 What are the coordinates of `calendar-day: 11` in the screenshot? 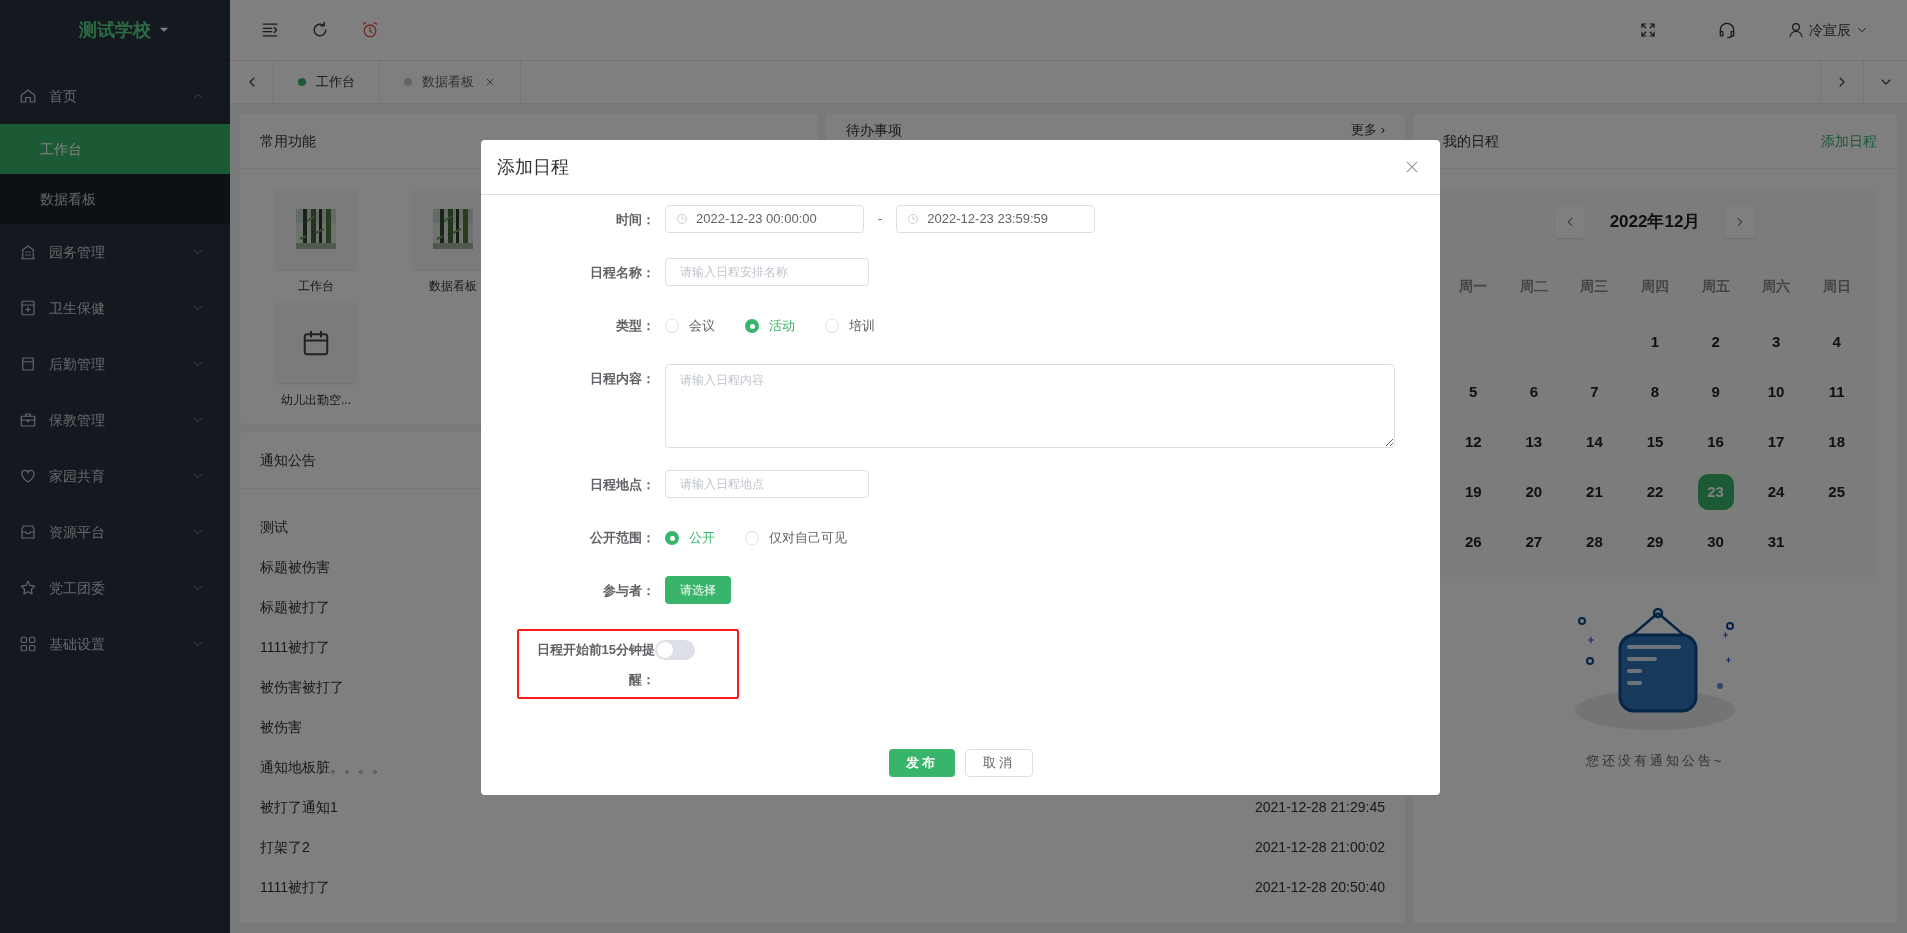 It's located at (1836, 392).